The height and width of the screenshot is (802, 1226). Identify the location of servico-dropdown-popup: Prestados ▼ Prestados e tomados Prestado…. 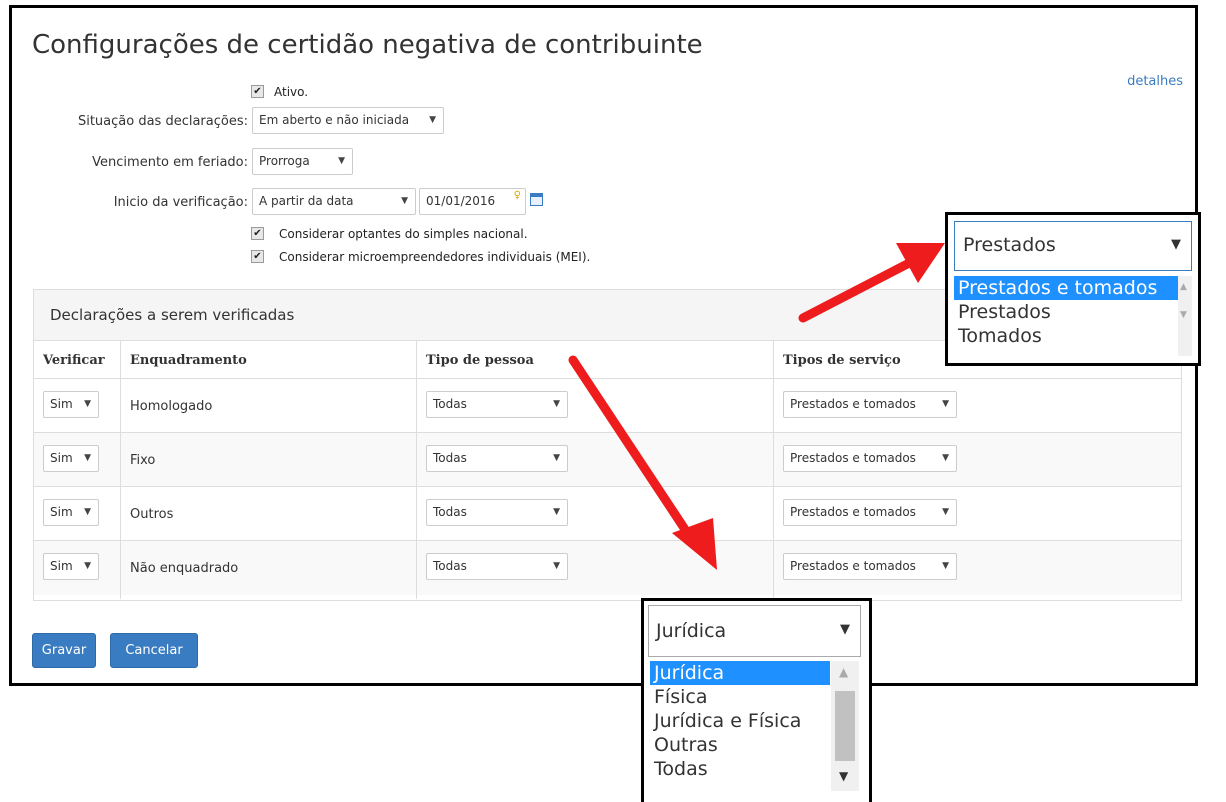
(1073, 289).